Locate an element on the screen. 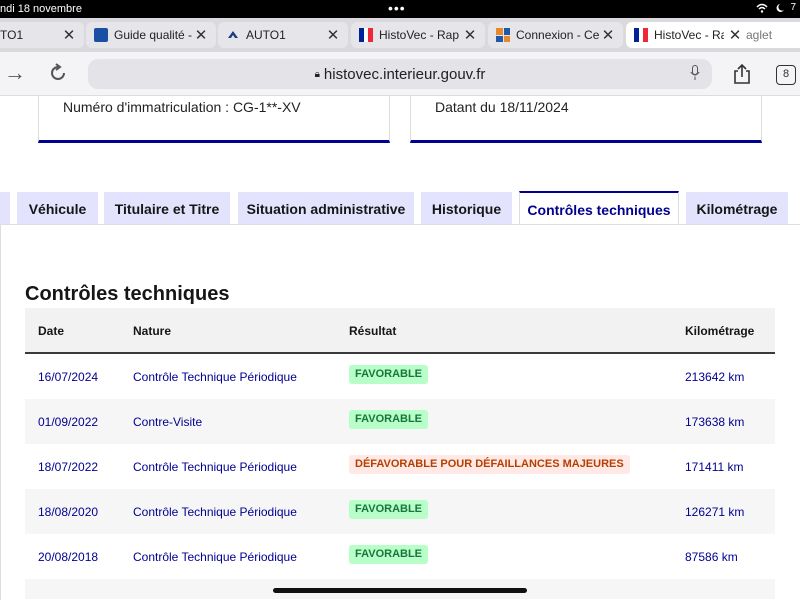 This screenshot has width=800, height=600. row-date: 20/08/2018 is located at coordinates (68, 557).